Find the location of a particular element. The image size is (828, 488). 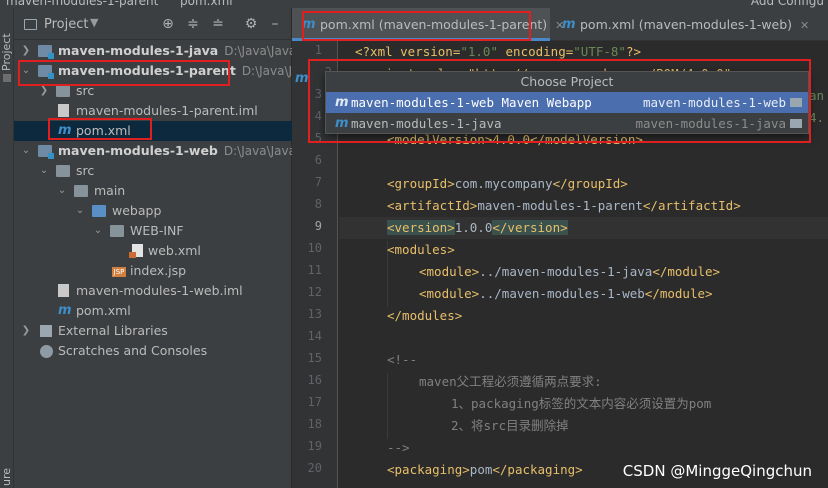

tree-item-label: main is located at coordinates (110, 190).